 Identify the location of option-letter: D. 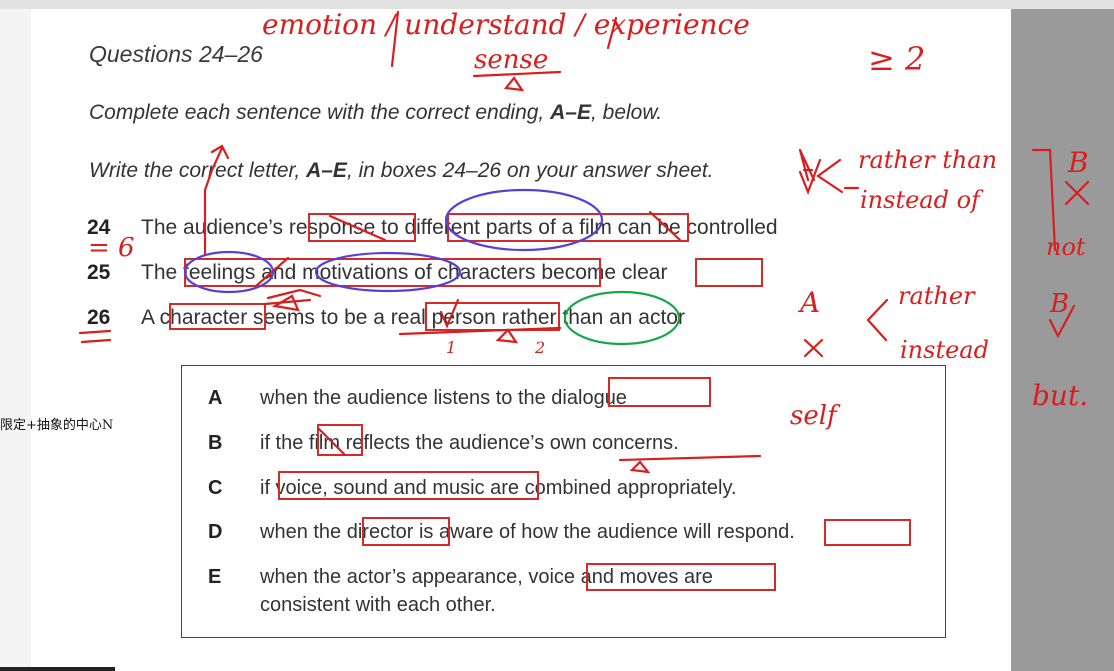
(215, 532).